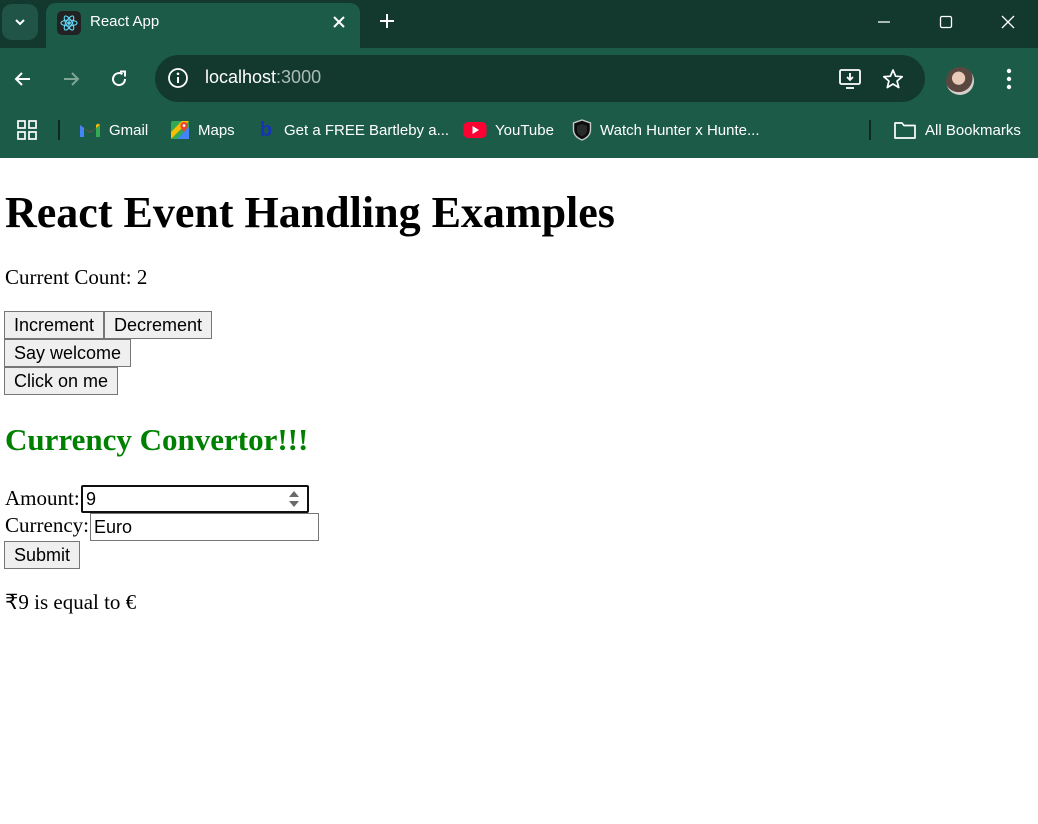 Image resolution: width=1038 pixels, height=824 pixels. I want to click on say-welcome-button: Say welcome, so click(68, 353).